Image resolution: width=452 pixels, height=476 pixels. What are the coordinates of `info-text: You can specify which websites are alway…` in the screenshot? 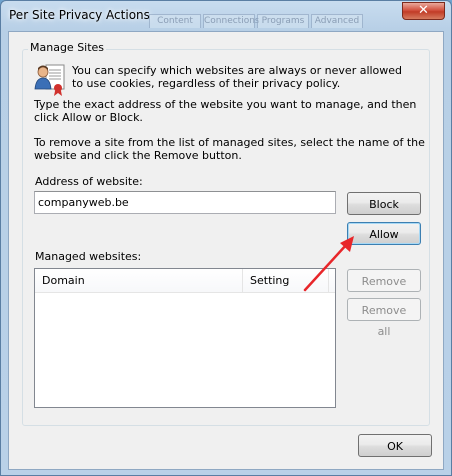 It's located at (237, 77).